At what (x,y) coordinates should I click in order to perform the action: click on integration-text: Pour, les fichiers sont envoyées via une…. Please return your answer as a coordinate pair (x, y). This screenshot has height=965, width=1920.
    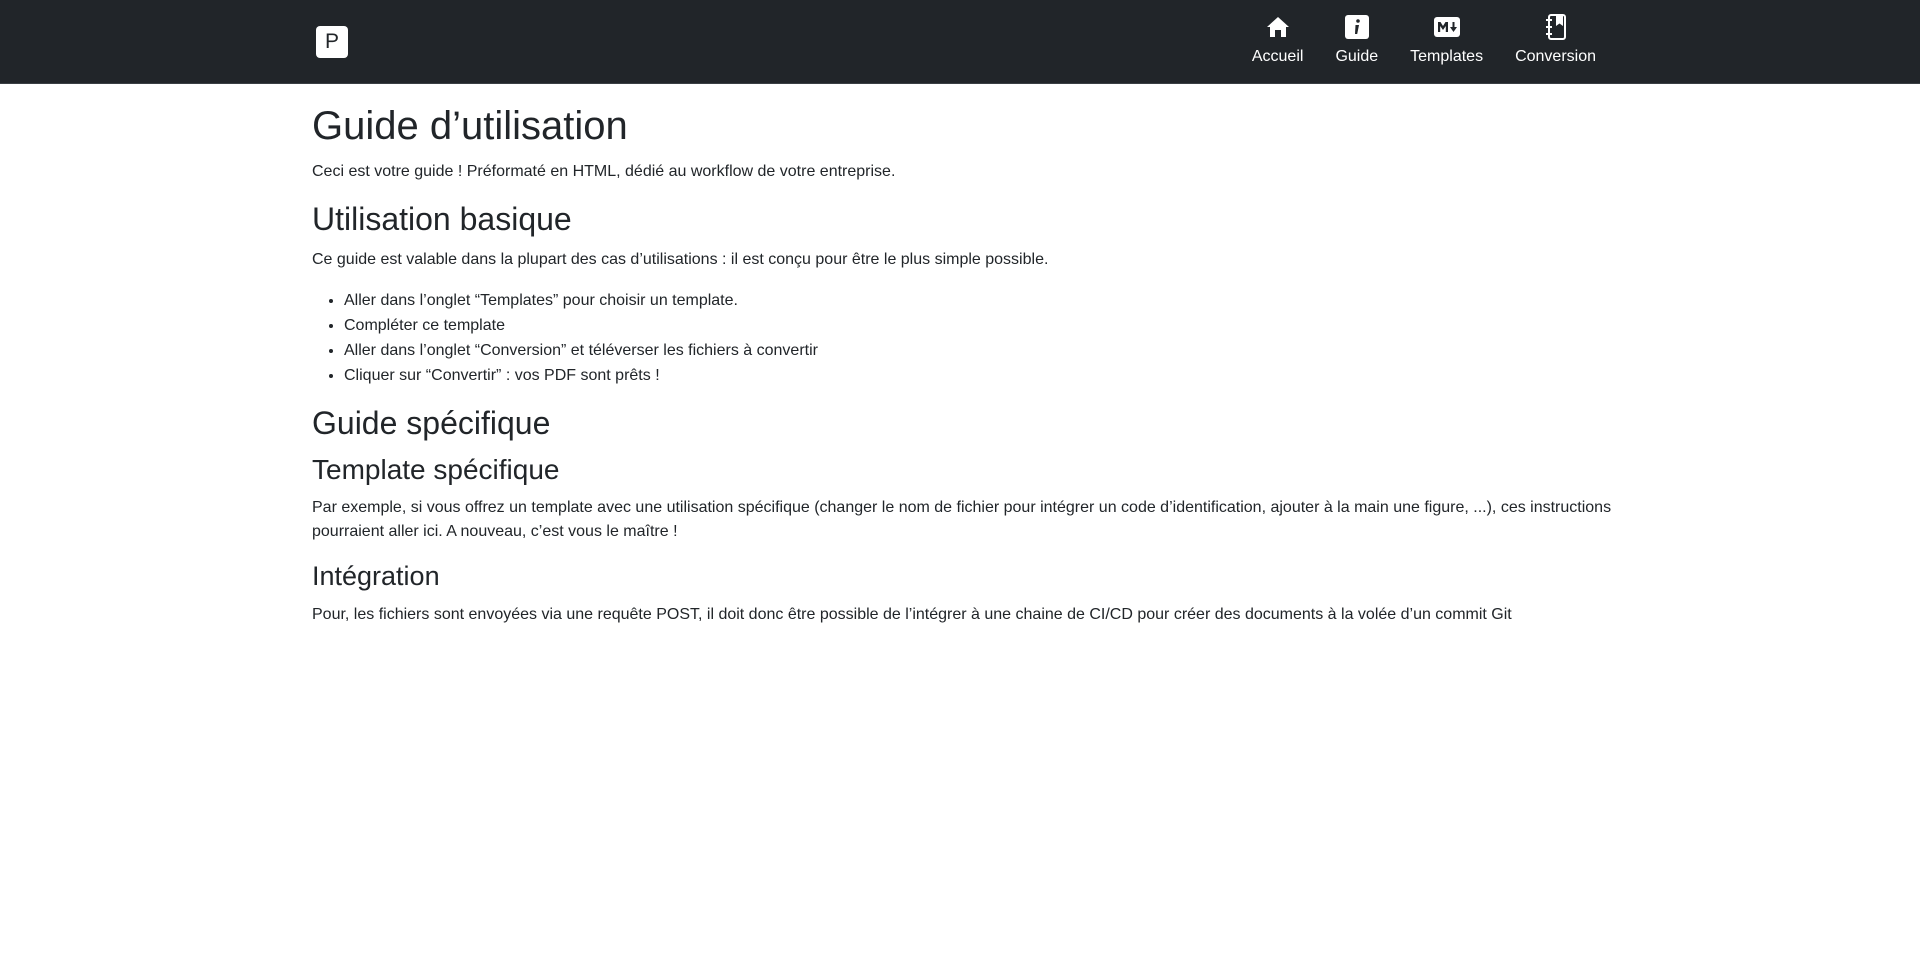
    Looking at the image, I should click on (912, 614).